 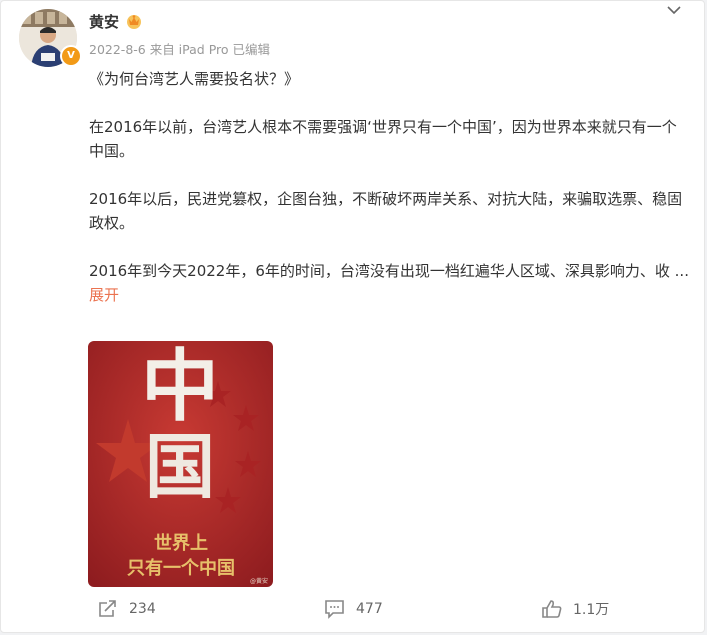 I want to click on repost-count: 234, so click(x=142, y=609).